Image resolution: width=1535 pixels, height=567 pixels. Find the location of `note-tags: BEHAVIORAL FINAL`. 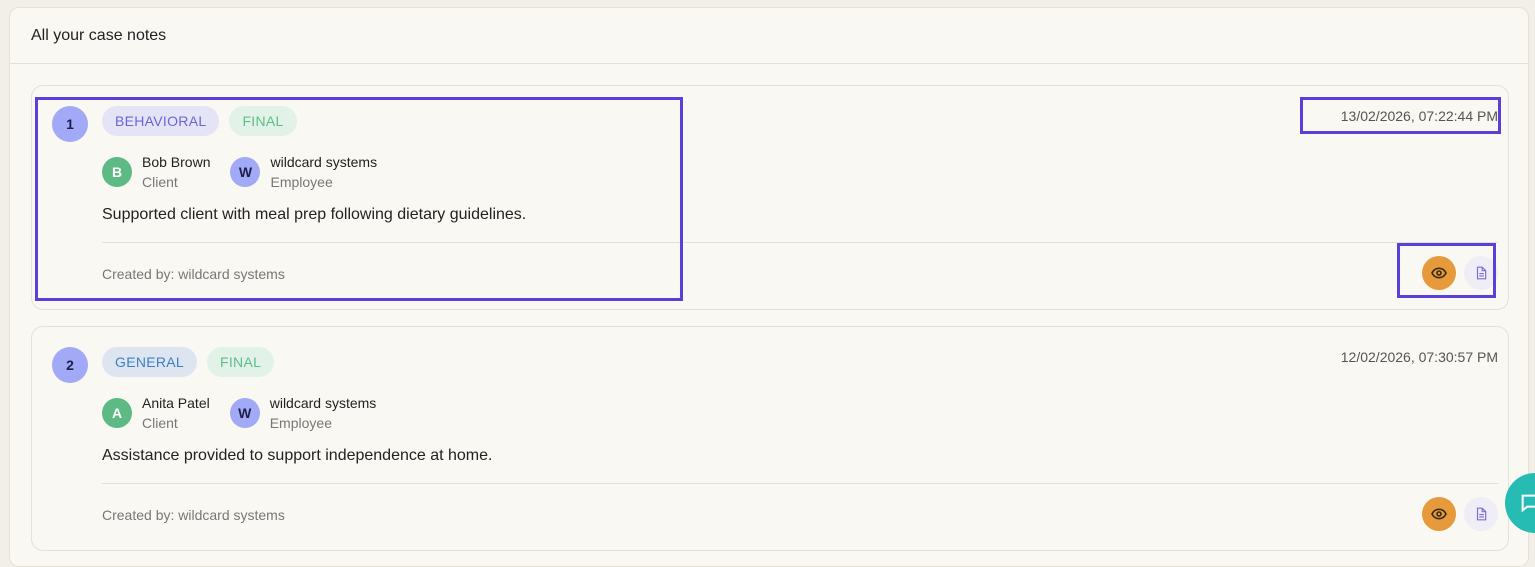

note-tags: BEHAVIORAL FINAL is located at coordinates (199, 121).